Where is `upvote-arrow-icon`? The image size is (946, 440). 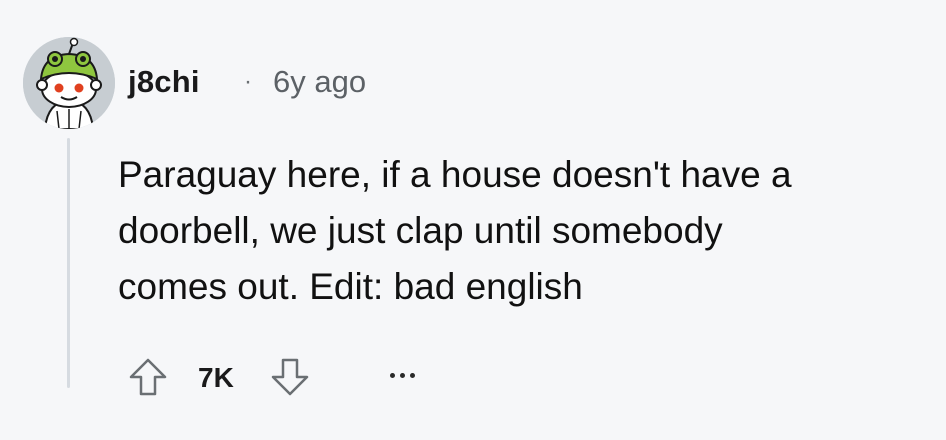
upvote-arrow-icon is located at coordinates (148, 377).